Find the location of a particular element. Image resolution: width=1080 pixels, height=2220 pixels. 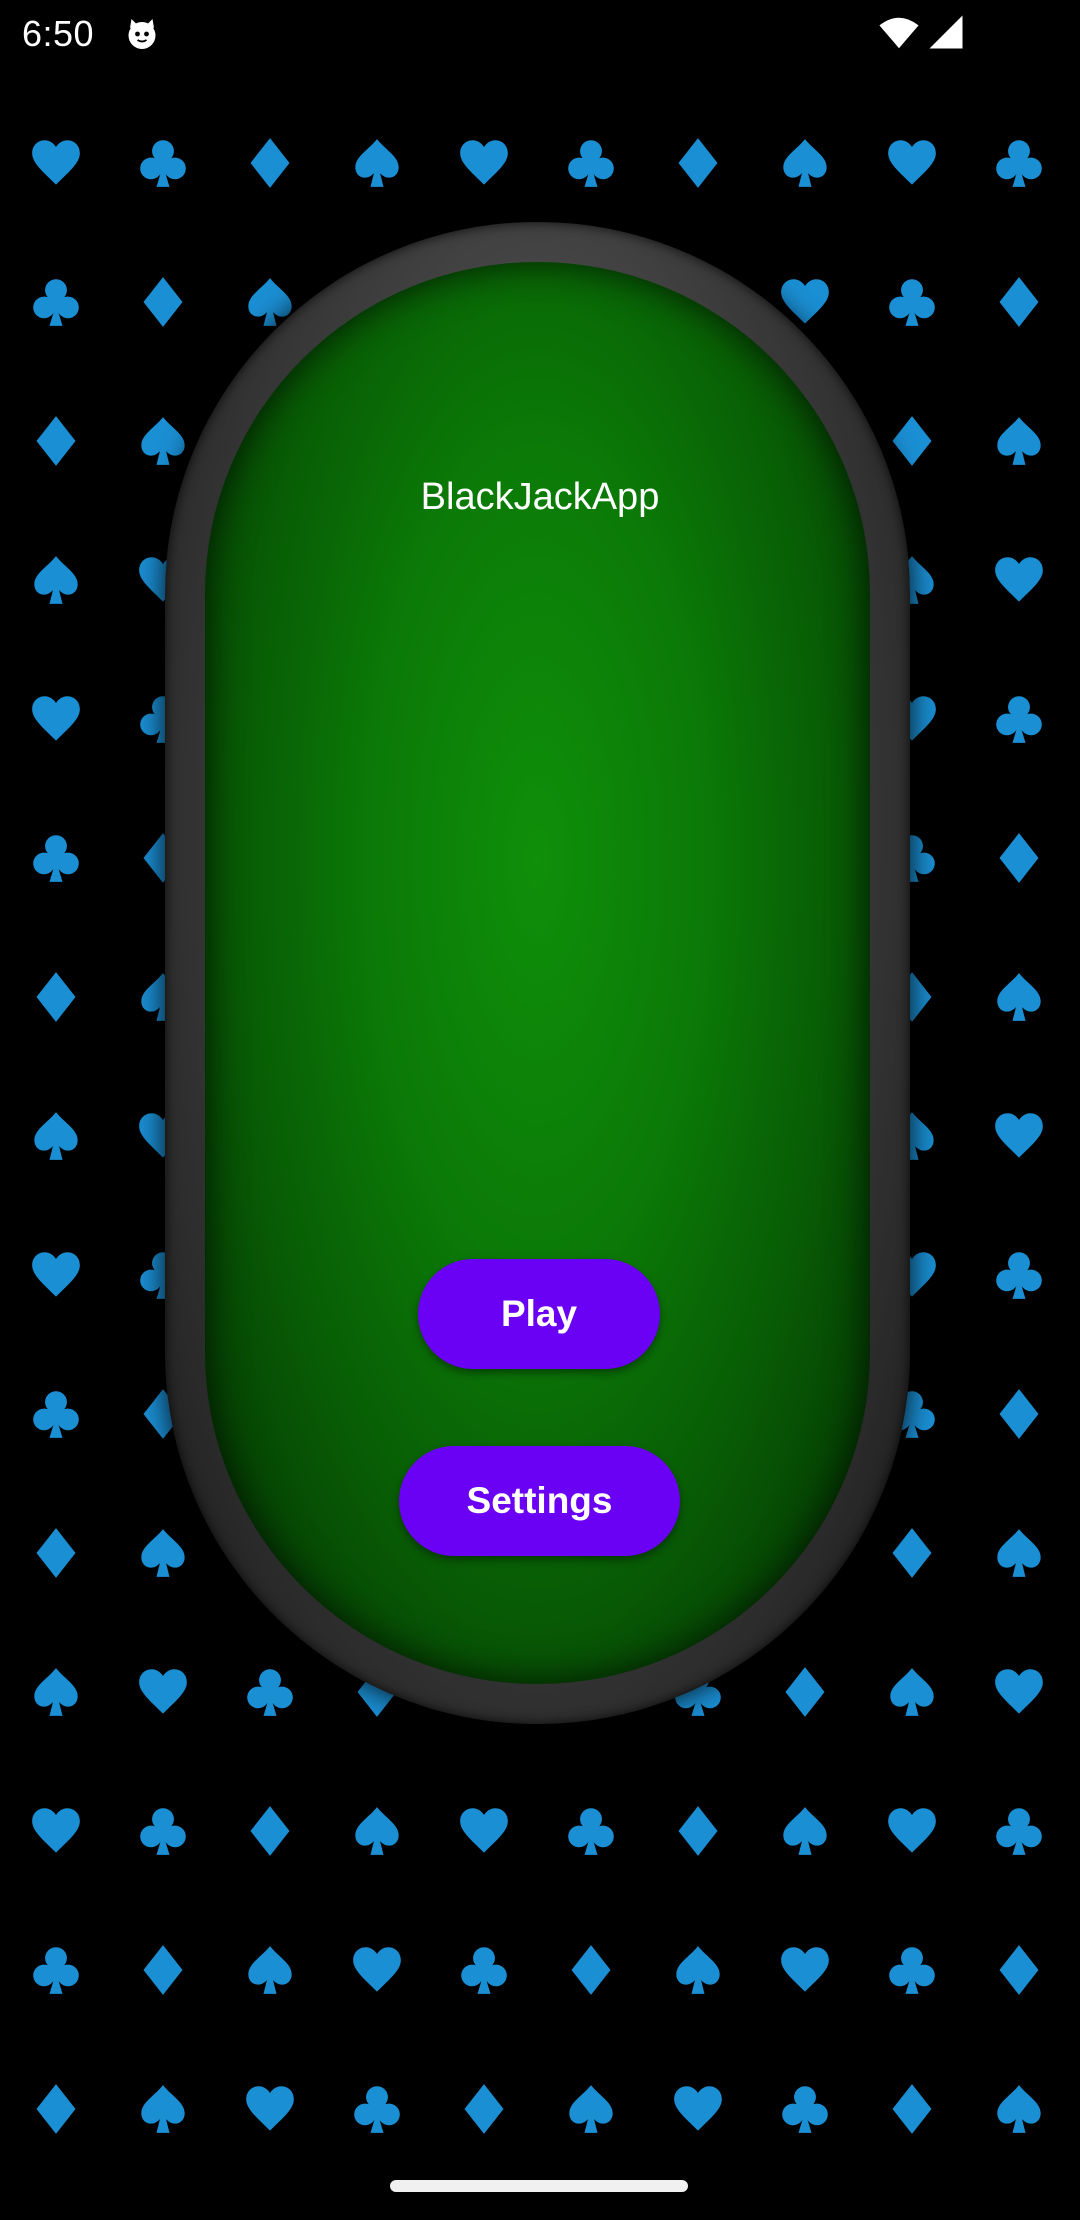

navigation-bar is located at coordinates (540, 2187).